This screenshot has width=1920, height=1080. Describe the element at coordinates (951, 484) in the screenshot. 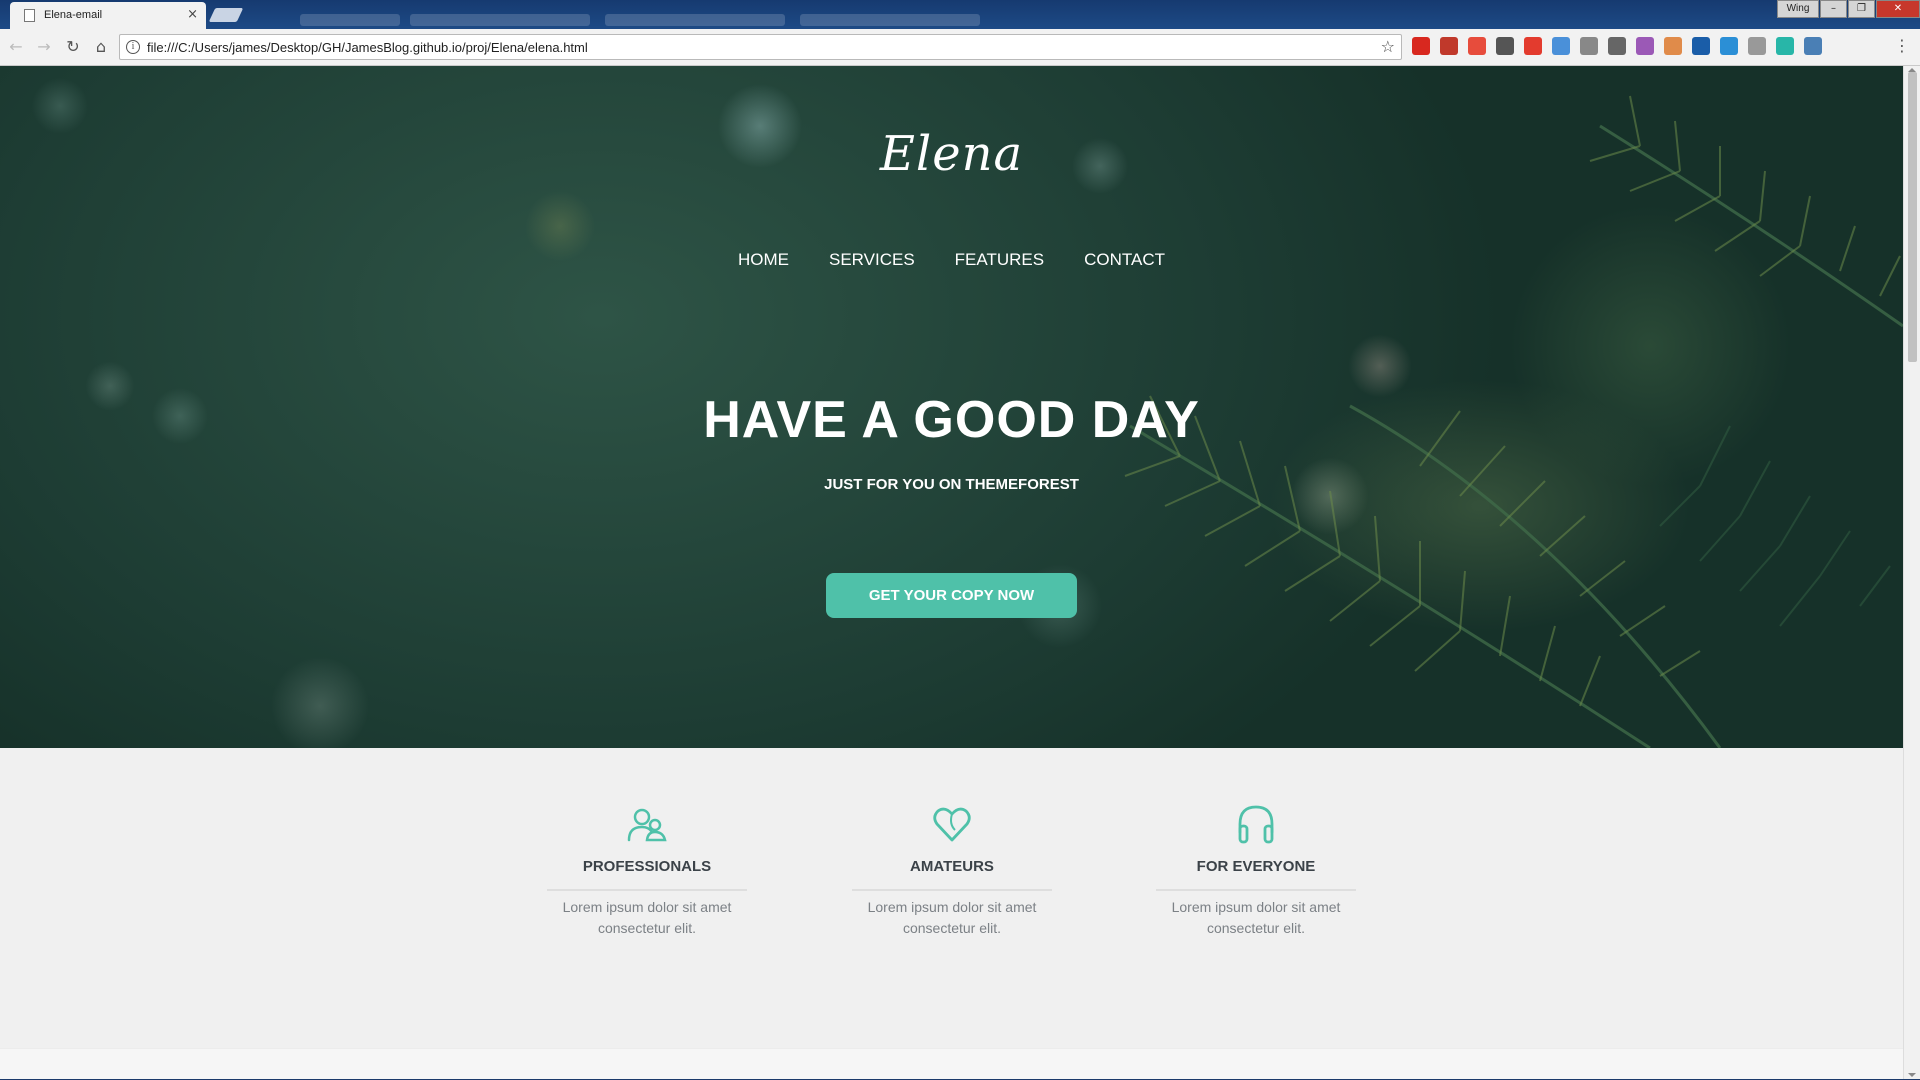

I see `hero-subheading: JUST FOR YOU ON THEMEFOREST` at that location.